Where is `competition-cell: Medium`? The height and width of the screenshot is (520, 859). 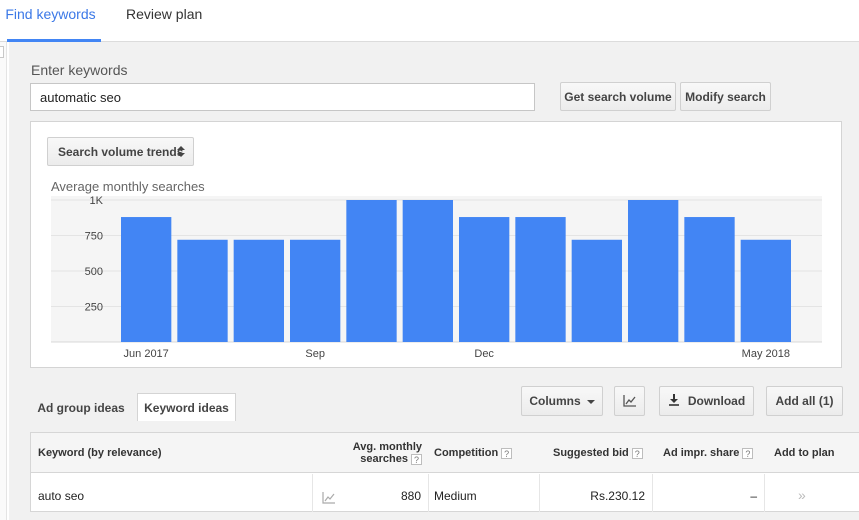 competition-cell: Medium is located at coordinates (455, 496).